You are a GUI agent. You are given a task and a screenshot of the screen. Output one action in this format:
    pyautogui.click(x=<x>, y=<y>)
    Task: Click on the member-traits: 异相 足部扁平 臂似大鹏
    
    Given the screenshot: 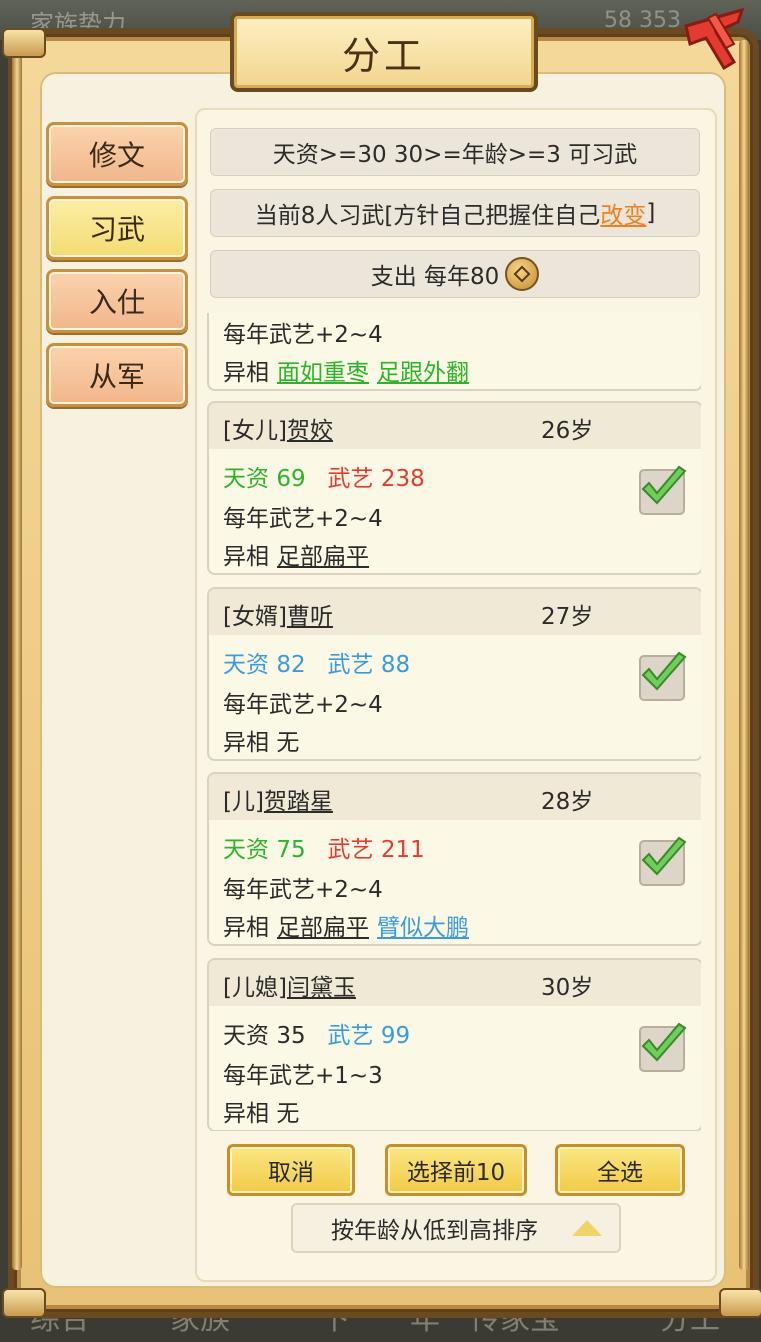 What is the action you would take?
    pyautogui.click(x=346, y=928)
    